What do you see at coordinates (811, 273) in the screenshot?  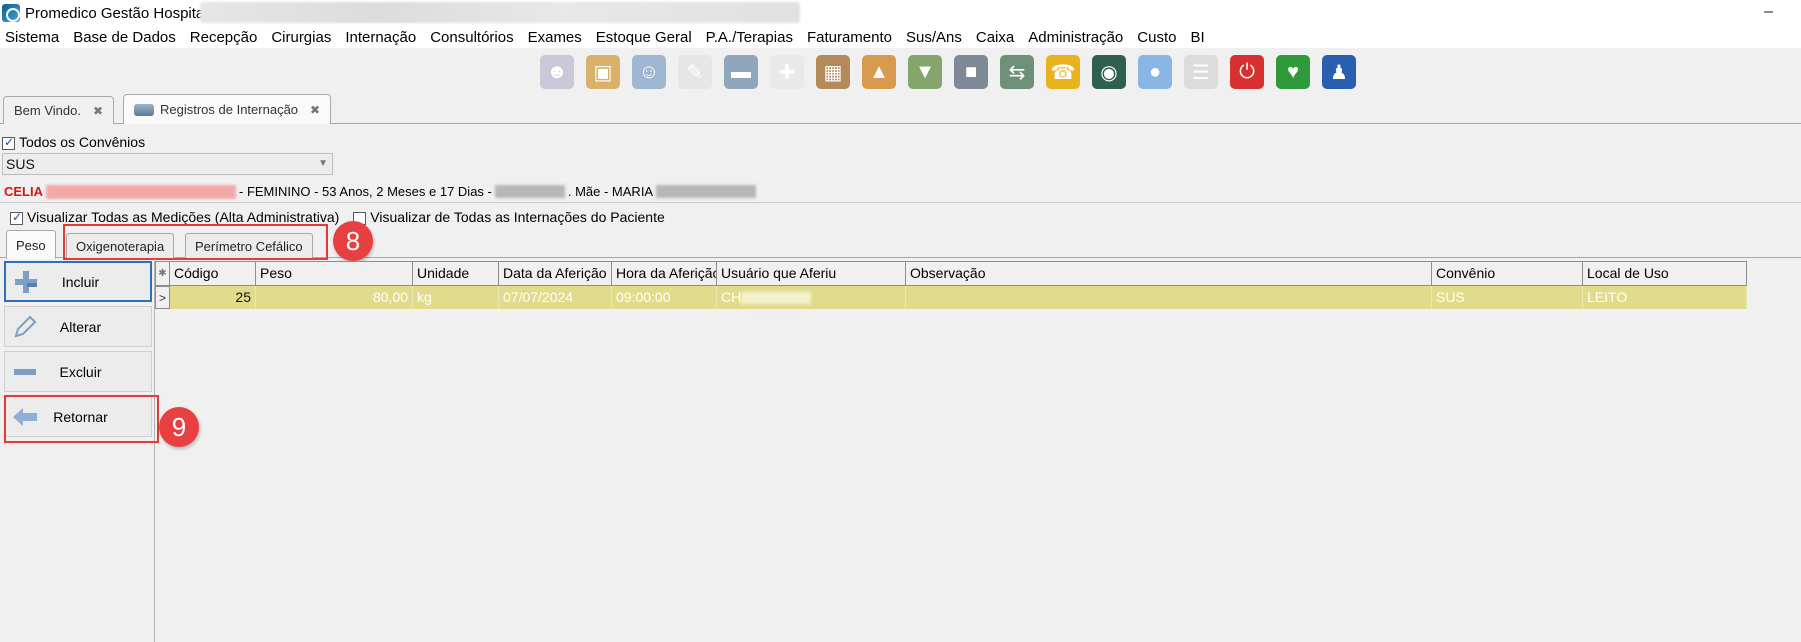 I see `col-usuario: Usuário que Aferiu` at bounding box center [811, 273].